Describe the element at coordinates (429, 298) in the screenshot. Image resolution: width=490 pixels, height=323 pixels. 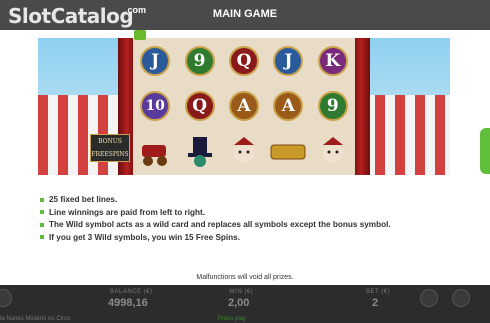
I see `autoplay-button` at that location.